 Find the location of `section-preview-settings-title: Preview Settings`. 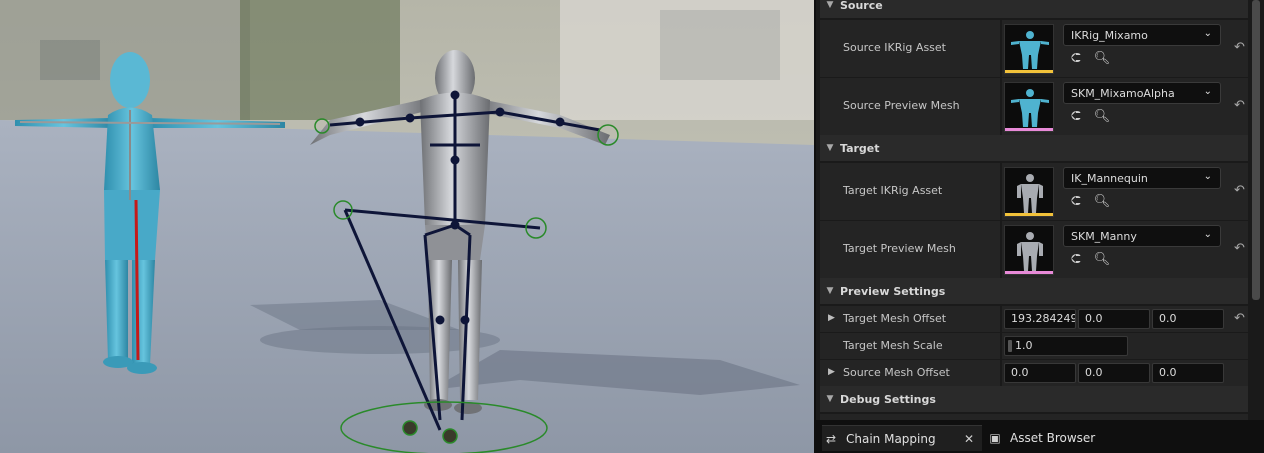

section-preview-settings-title: Preview Settings is located at coordinates (893, 291).